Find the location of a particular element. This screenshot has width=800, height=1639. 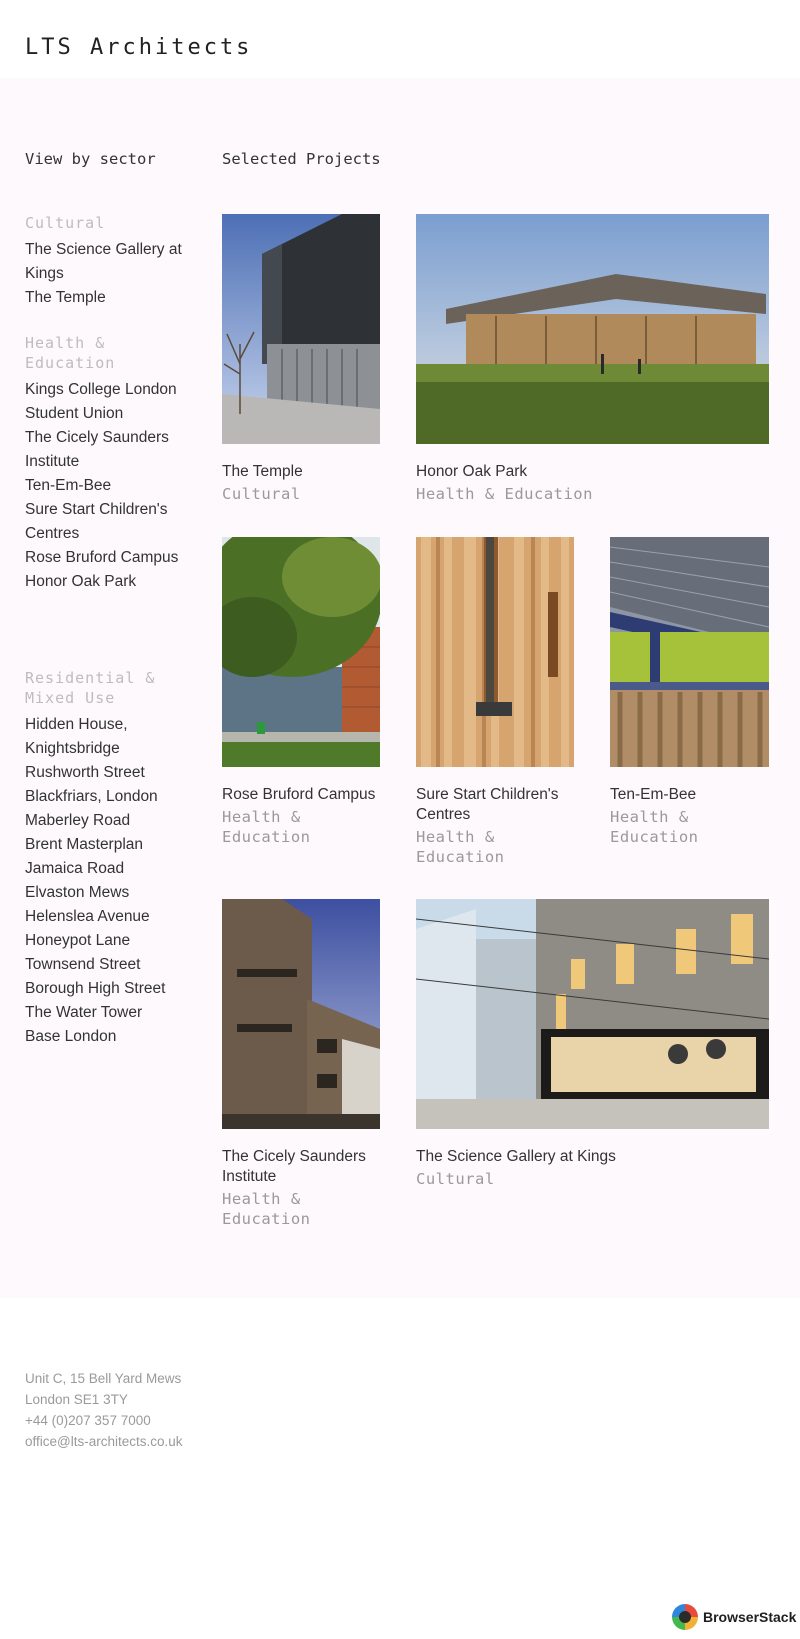

project-title: Ten-Em-Bee is located at coordinates (689, 795).